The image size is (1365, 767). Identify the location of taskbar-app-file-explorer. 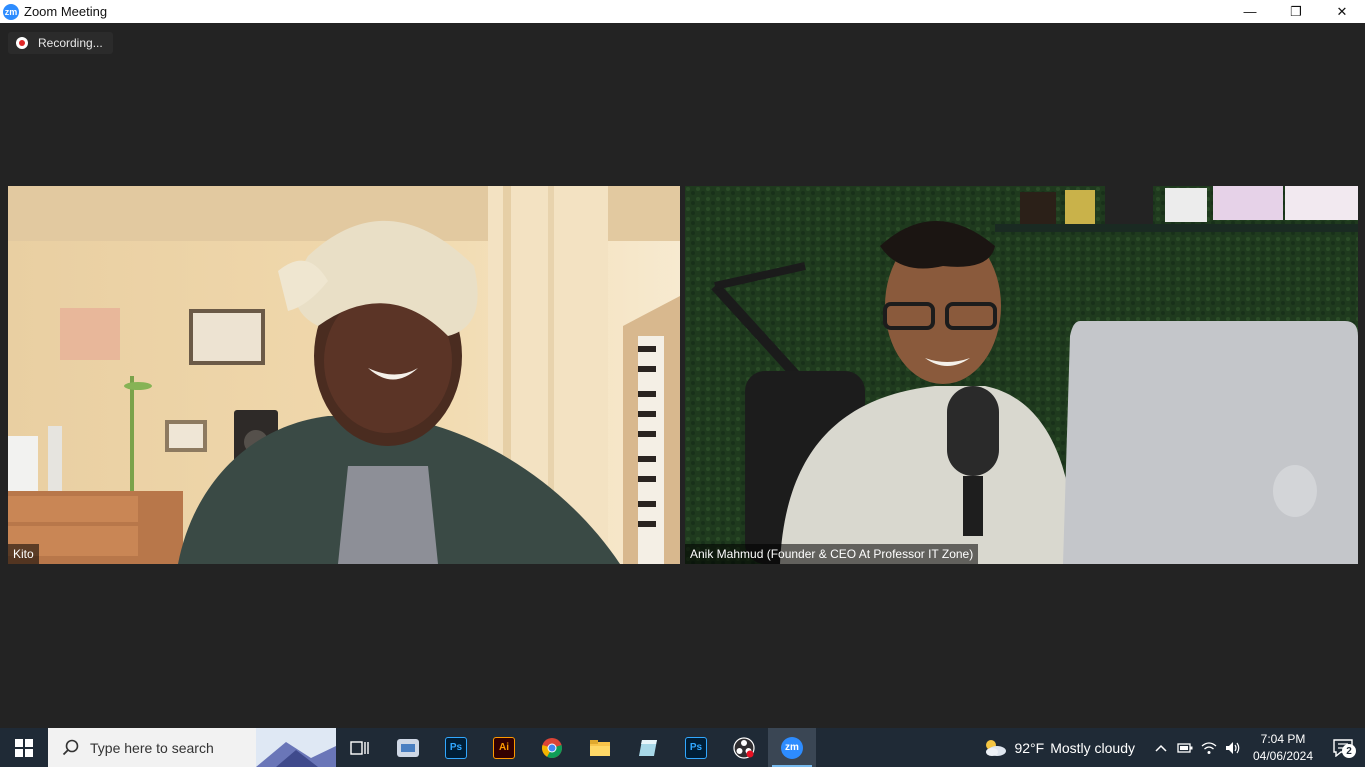
(600, 747).